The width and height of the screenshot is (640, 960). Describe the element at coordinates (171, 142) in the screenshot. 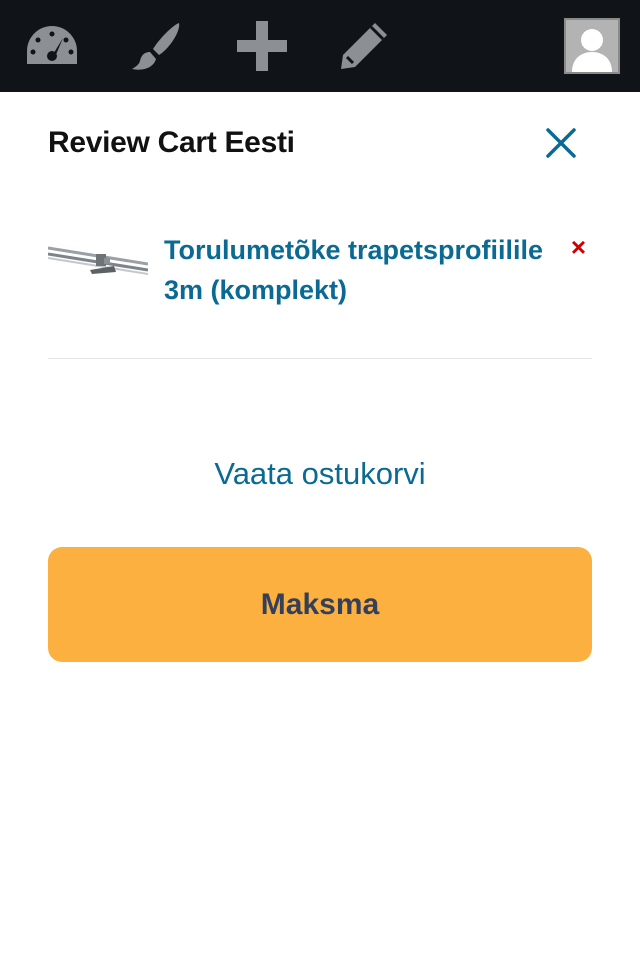

I see `cart-title: Review Cart Eesti` at that location.